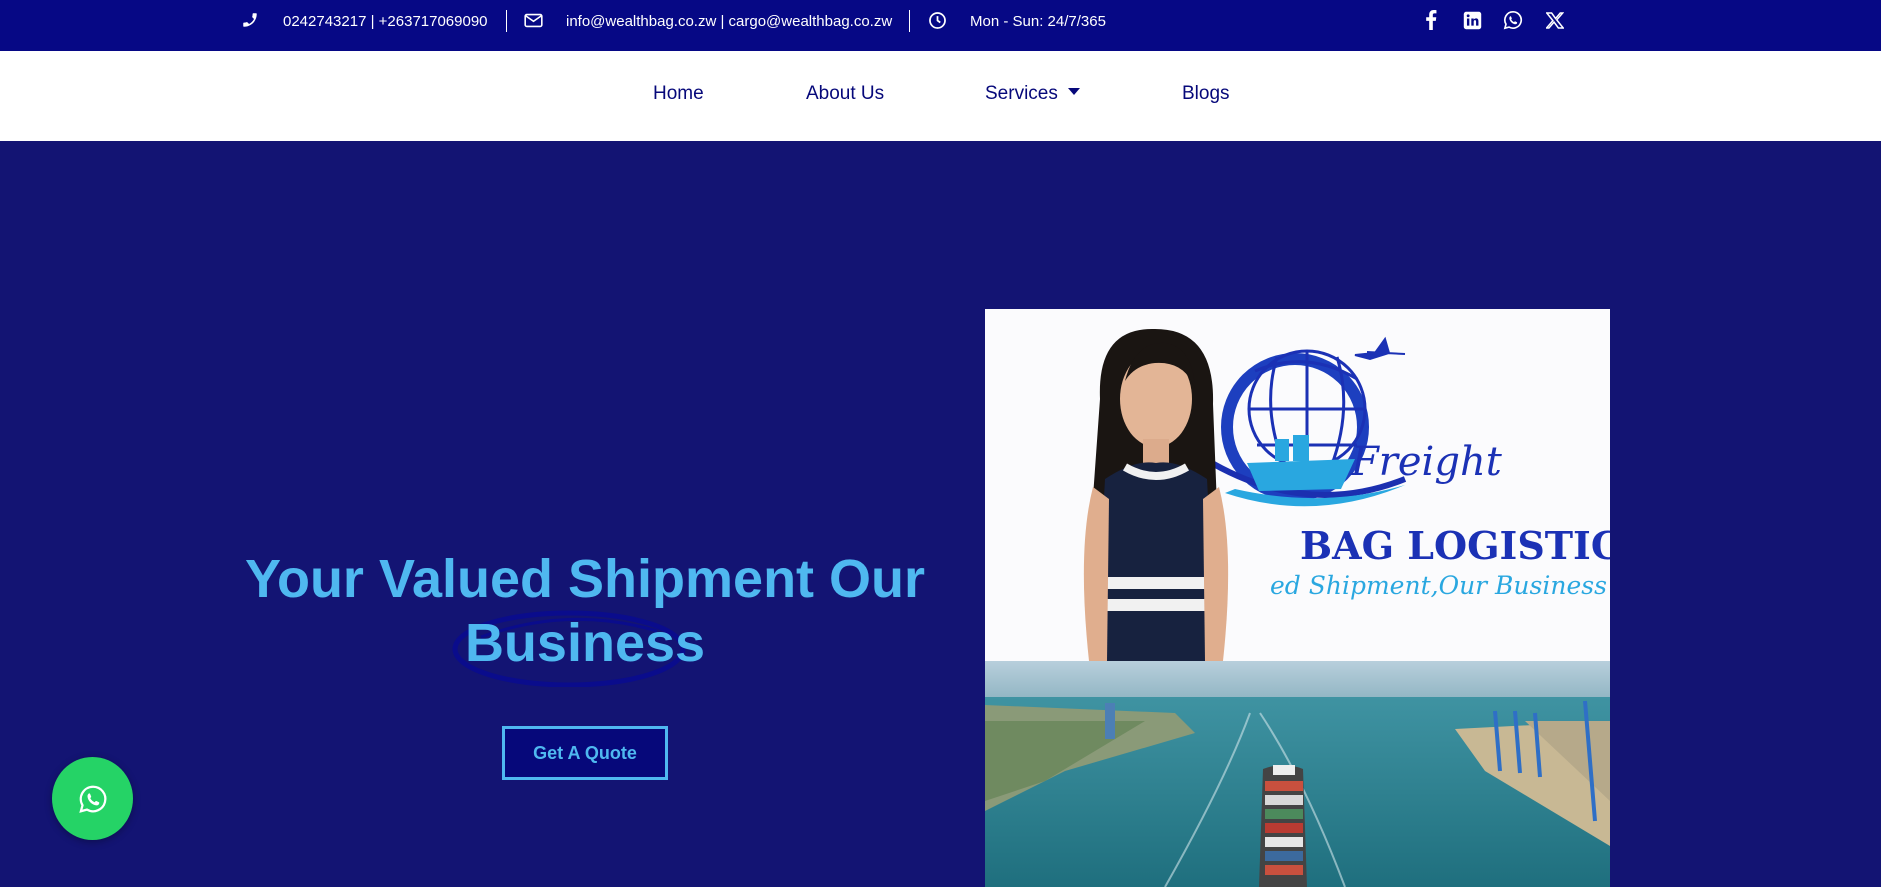 The height and width of the screenshot is (887, 1881). What do you see at coordinates (940, 96) in the screenshot?
I see `main-nav: Home About Us Services Blogs` at bounding box center [940, 96].